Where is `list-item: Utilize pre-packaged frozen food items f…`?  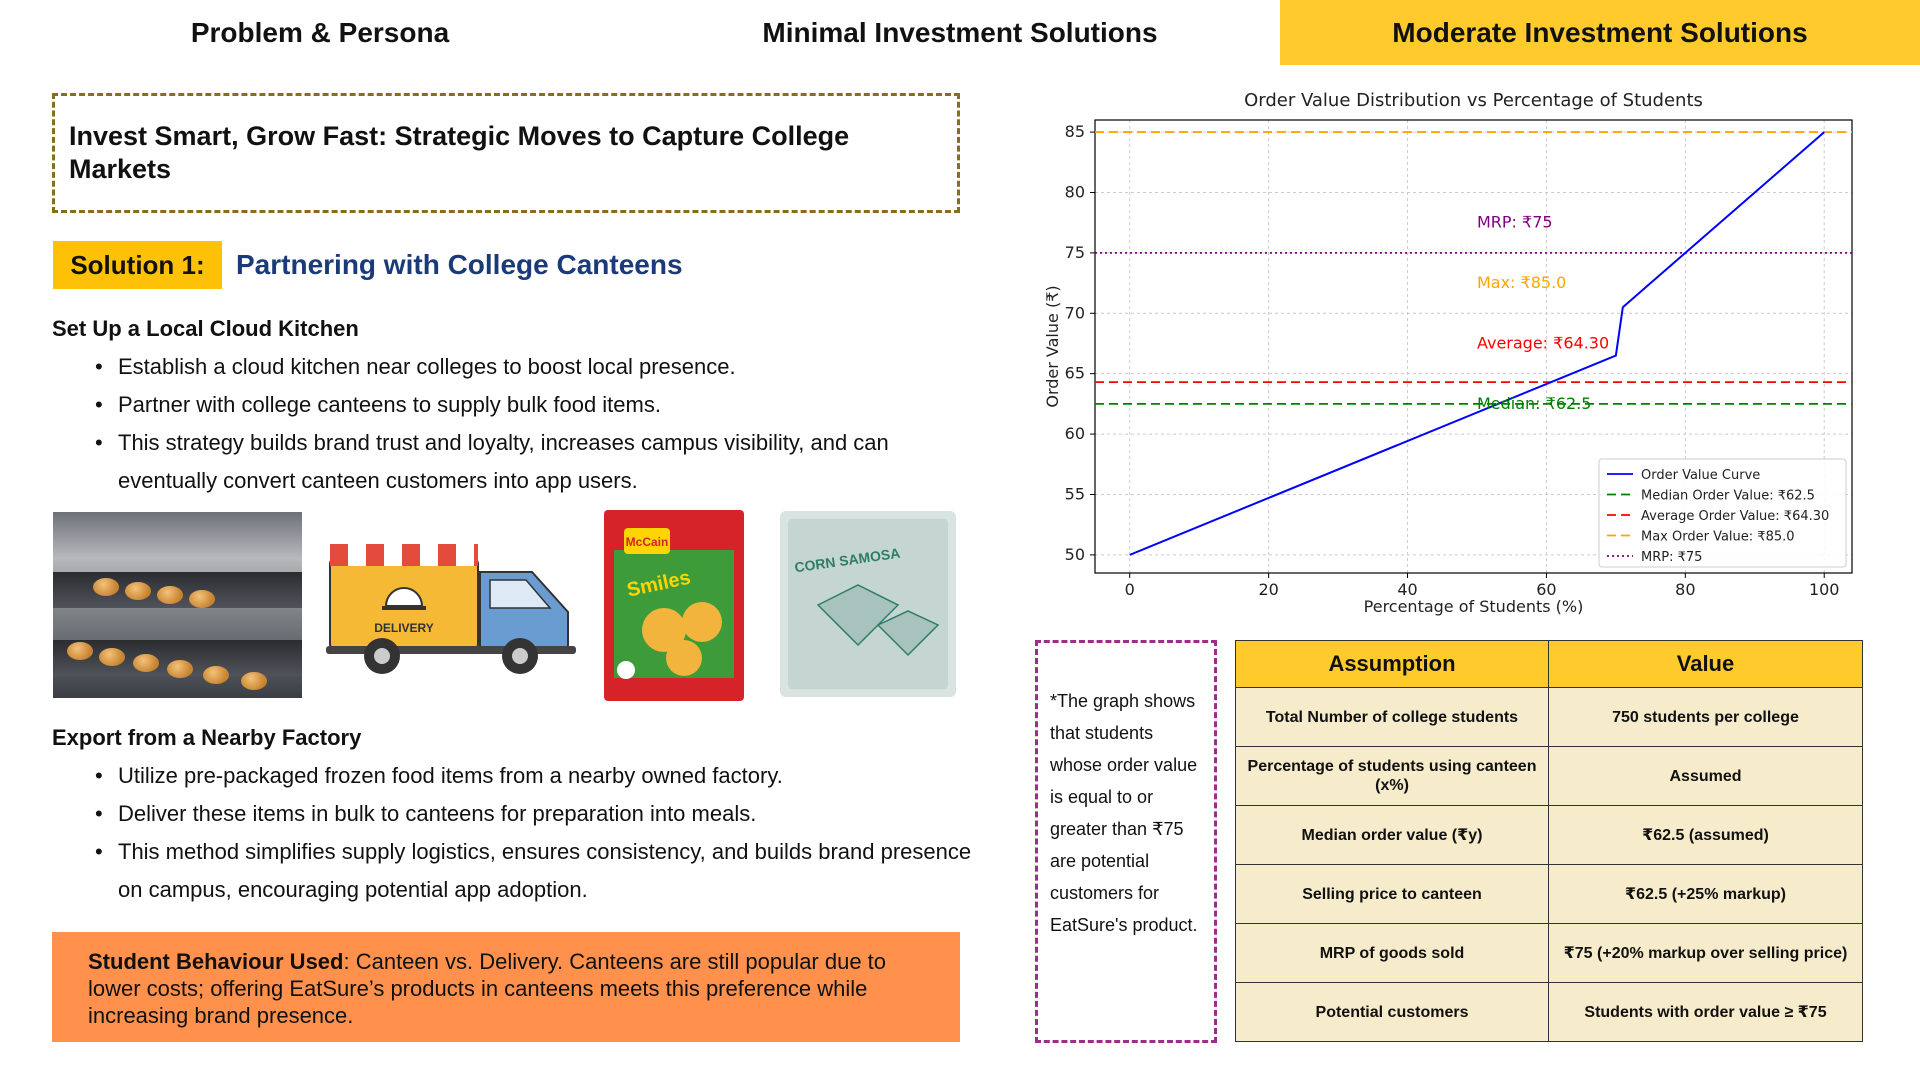 list-item: Utilize pre-packaged frozen food items f… is located at coordinates (535, 776).